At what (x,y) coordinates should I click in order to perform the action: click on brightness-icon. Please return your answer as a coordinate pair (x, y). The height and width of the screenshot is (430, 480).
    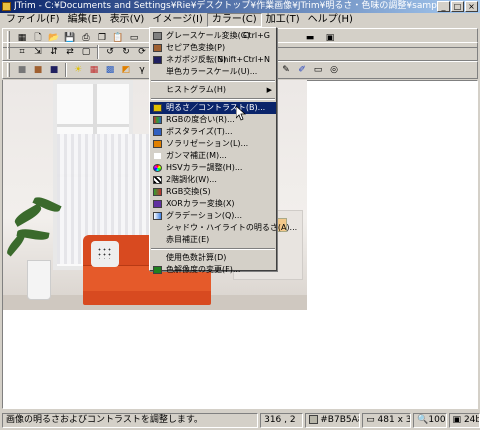
    Looking at the image, I should click on (157, 108).